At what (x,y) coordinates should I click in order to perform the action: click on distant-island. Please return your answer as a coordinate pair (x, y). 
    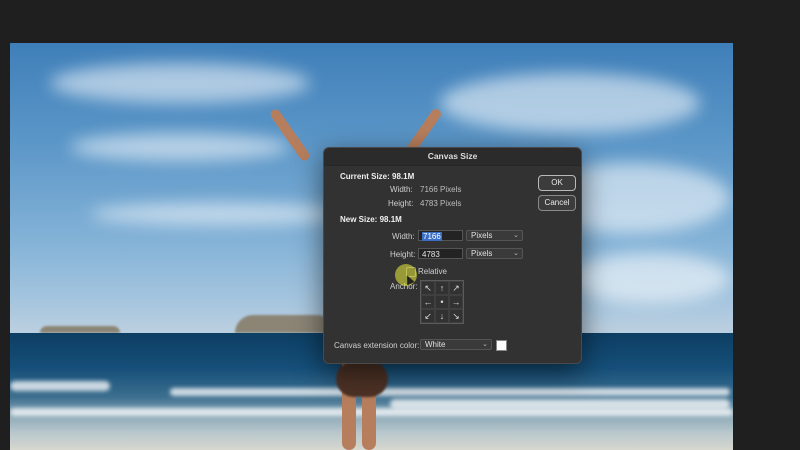
    Looking at the image, I should click on (80, 329).